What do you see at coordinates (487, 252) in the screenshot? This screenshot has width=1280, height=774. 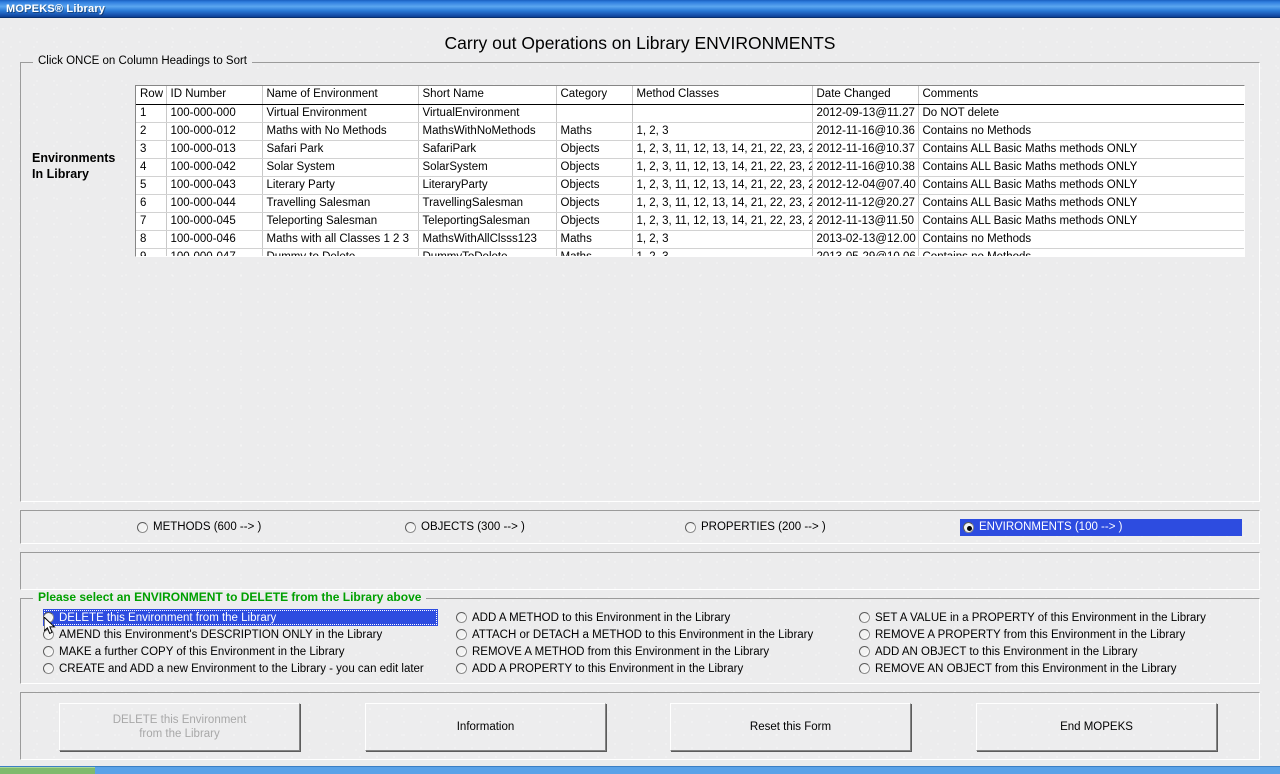 I see `cell-short: DummyToDelete` at bounding box center [487, 252].